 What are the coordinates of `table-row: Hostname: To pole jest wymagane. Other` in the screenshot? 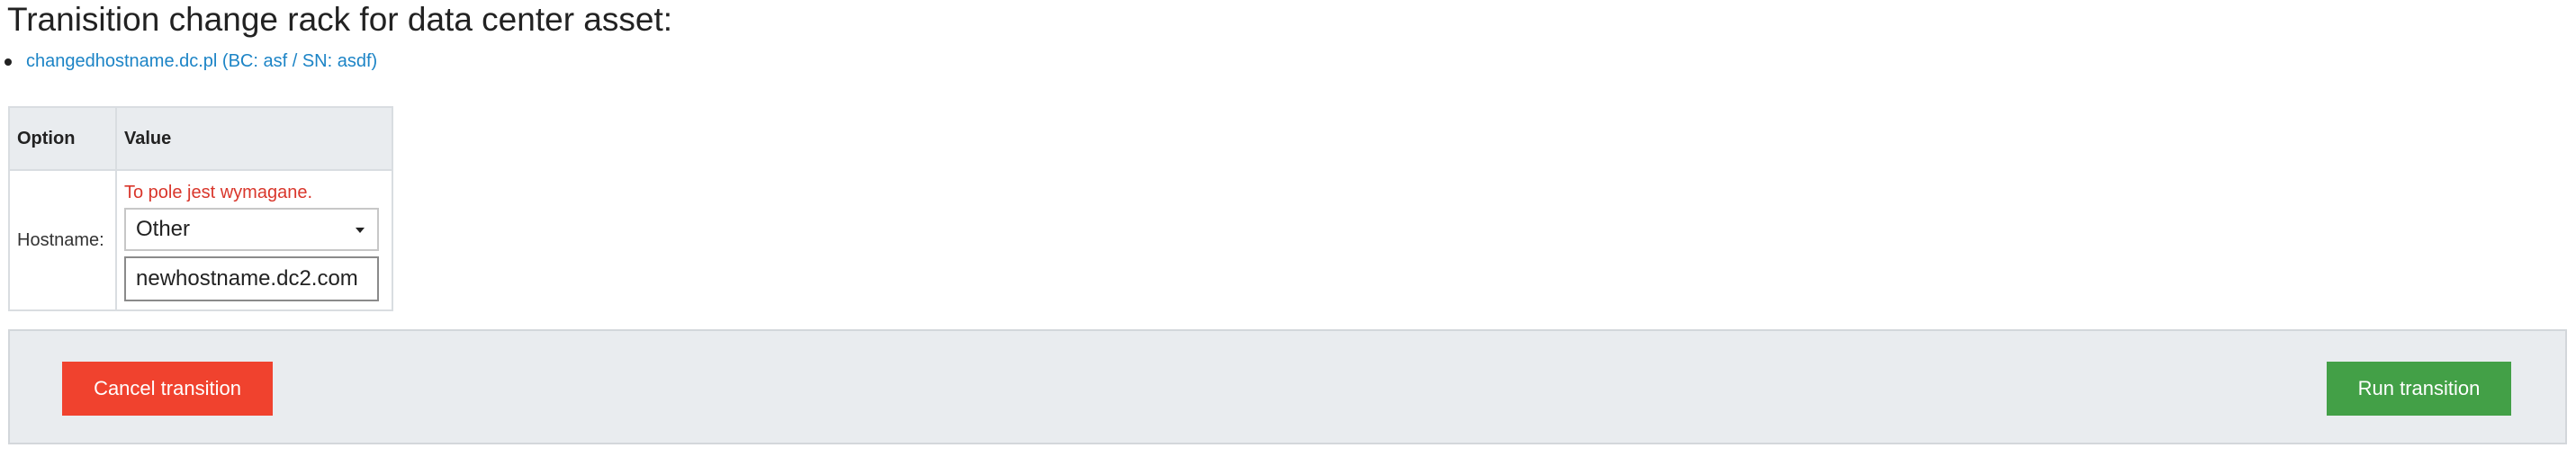 It's located at (200, 240).